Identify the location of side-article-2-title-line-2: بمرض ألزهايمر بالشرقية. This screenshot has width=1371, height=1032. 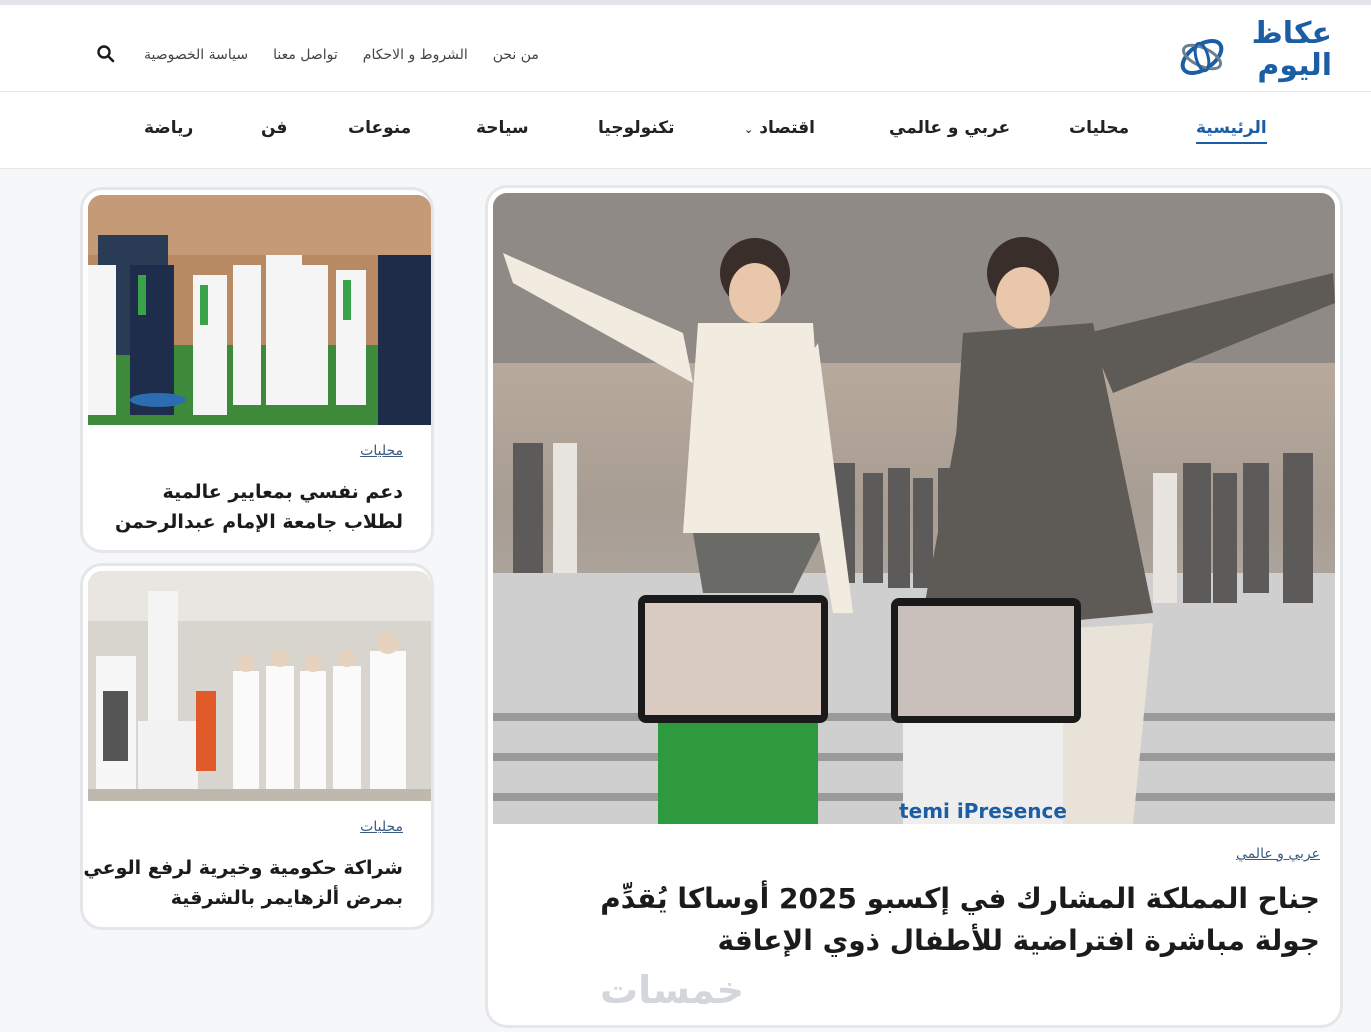
(286, 898).